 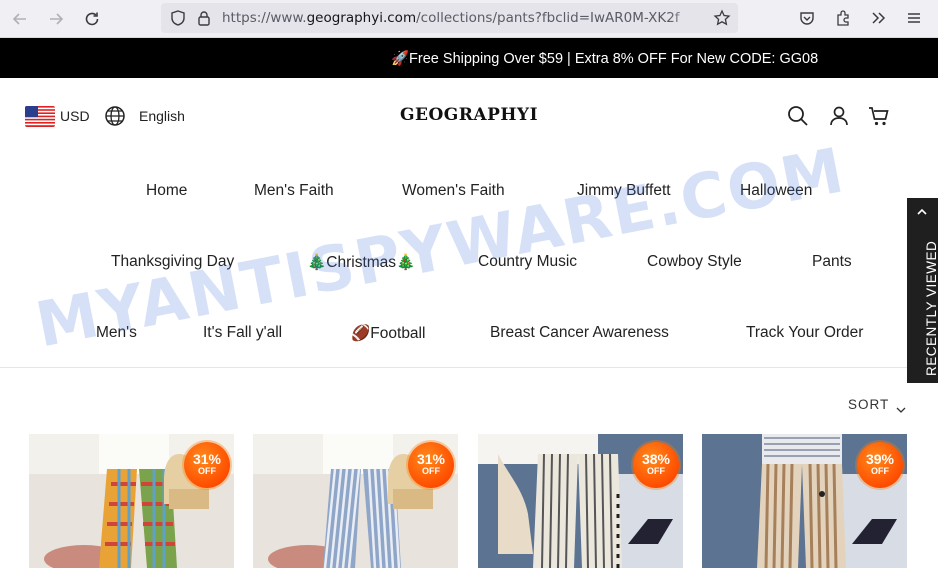 What do you see at coordinates (116, 333) in the screenshot?
I see `menu-item-mens: Men's` at bounding box center [116, 333].